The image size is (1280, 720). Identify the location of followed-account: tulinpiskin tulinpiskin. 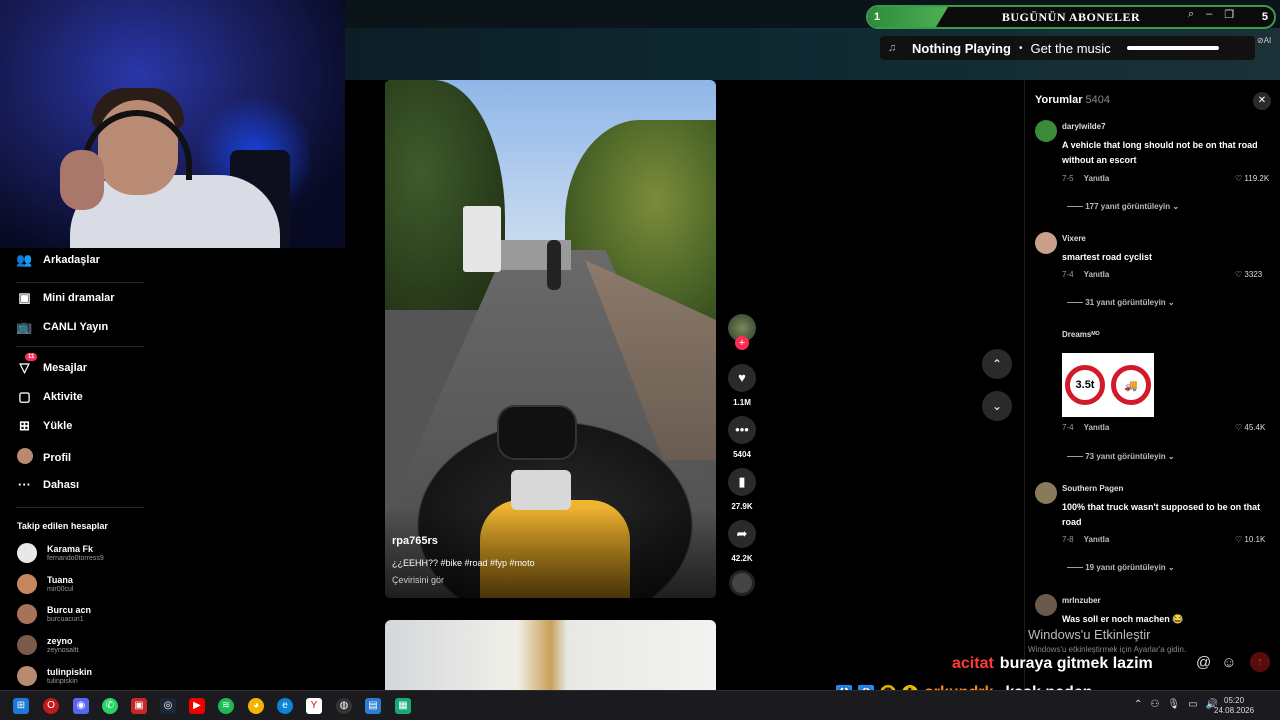
(54, 676).